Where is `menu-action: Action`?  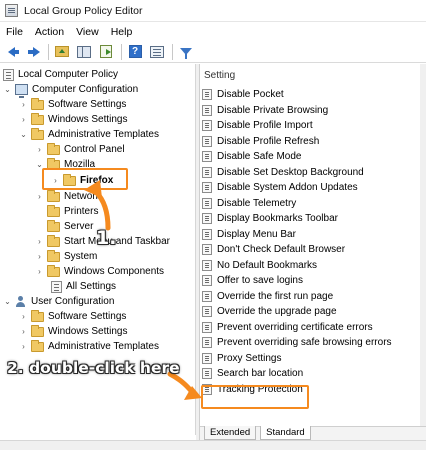 menu-action: Action is located at coordinates (49, 32).